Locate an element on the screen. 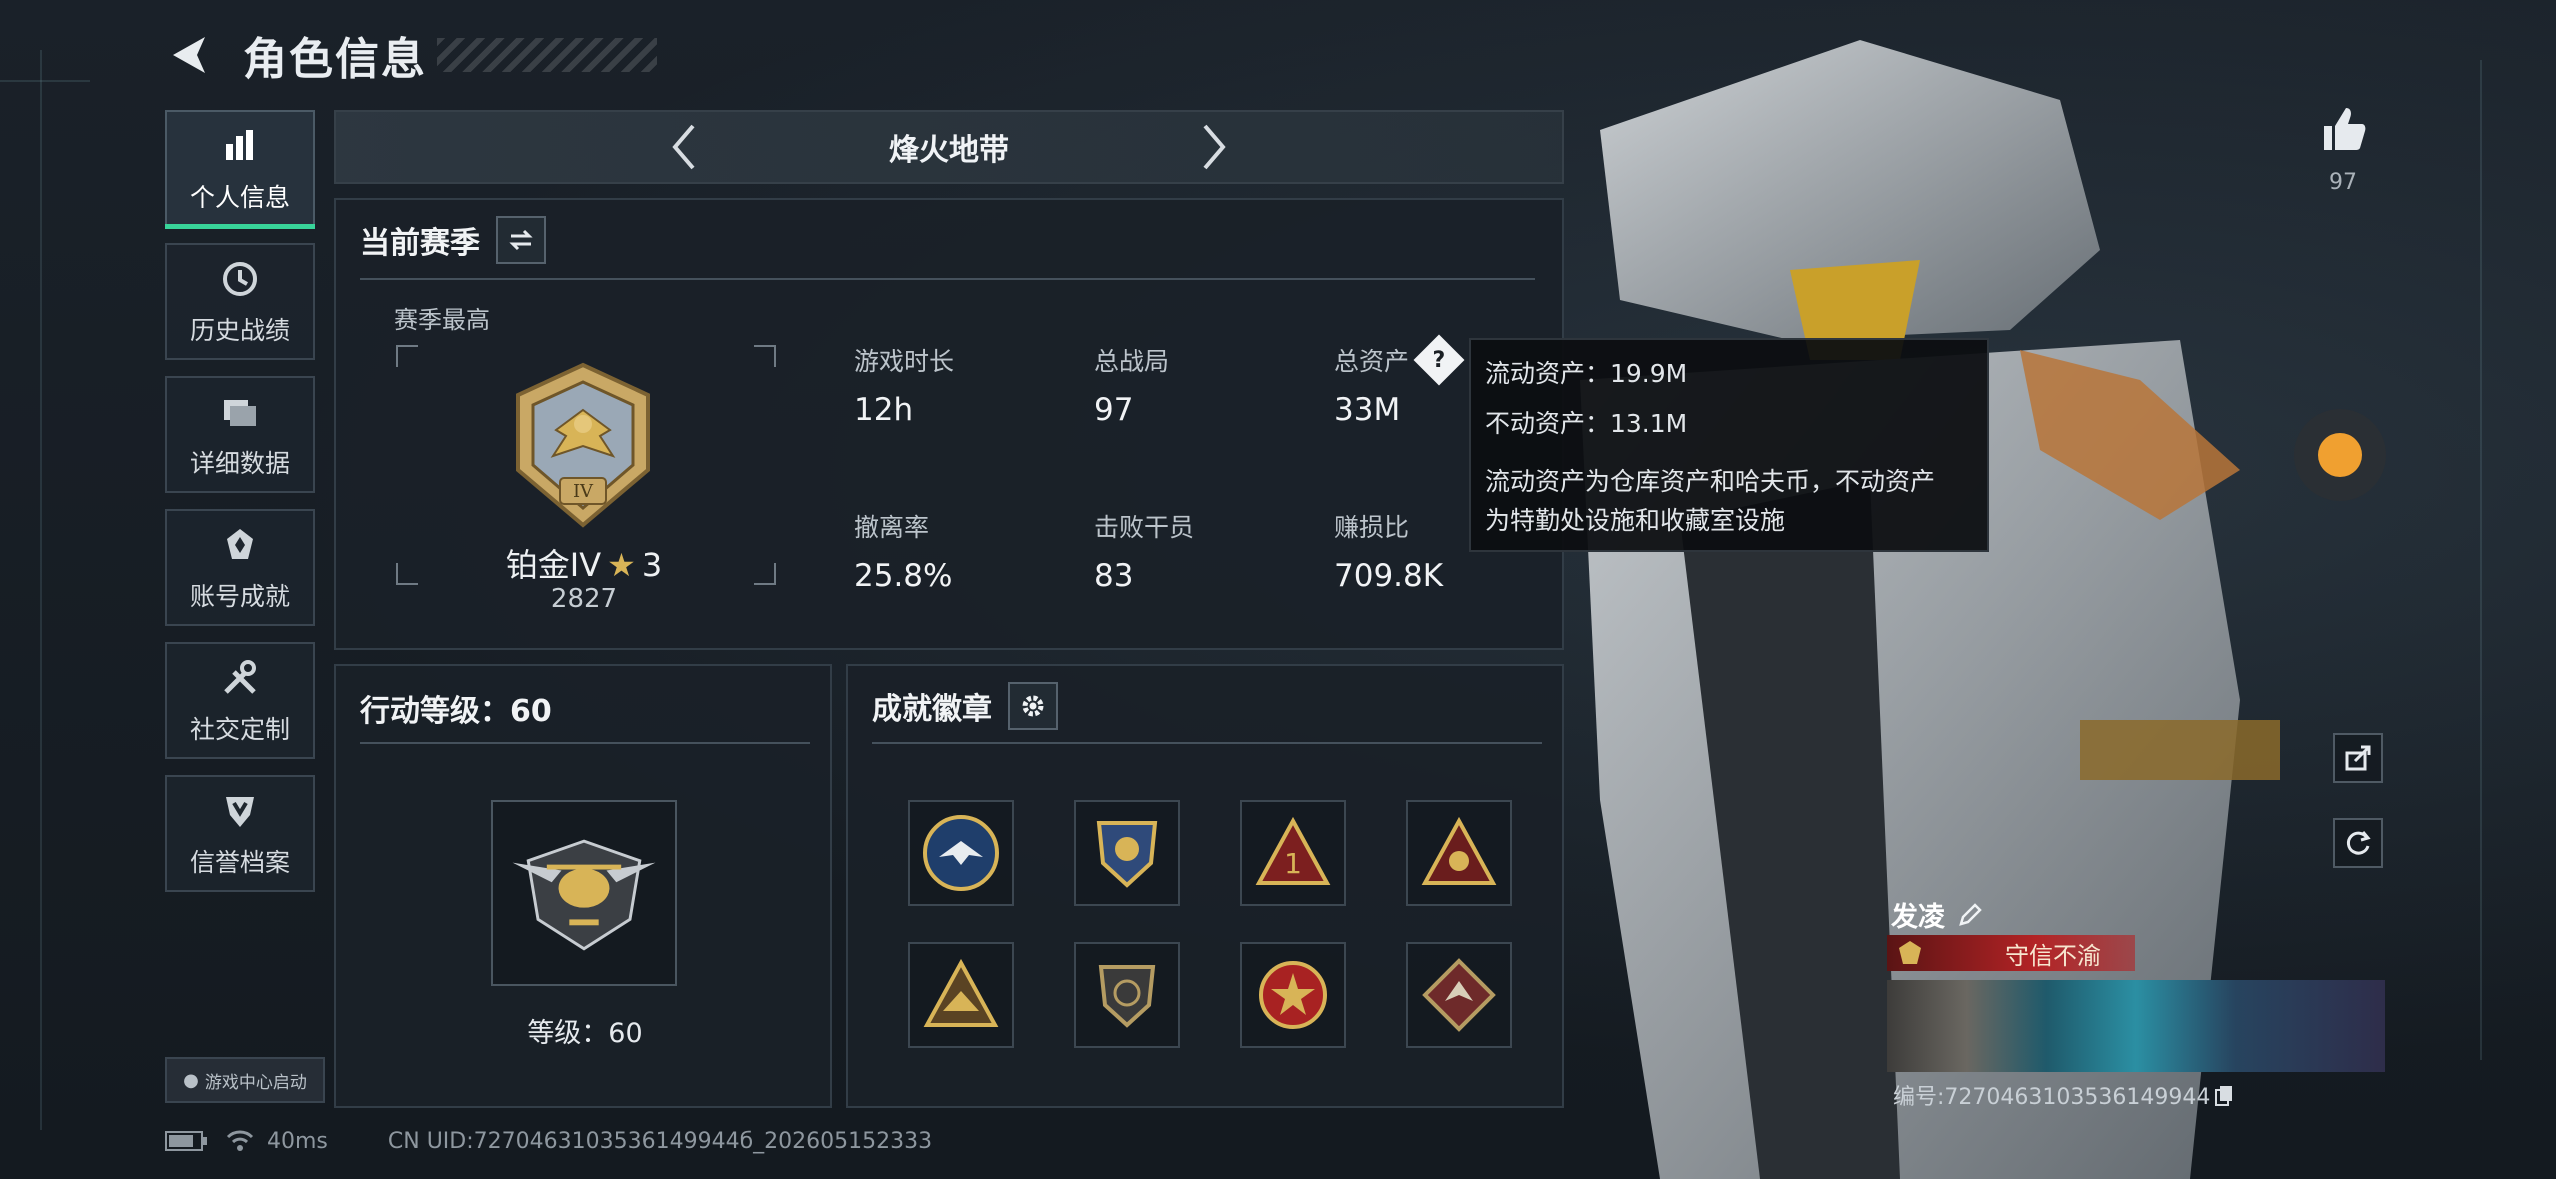  tooltip-description: 流动资产为仓库资产和哈夫币，不动资产 为特勤处设施和收藏室设施 is located at coordinates (1710, 501).